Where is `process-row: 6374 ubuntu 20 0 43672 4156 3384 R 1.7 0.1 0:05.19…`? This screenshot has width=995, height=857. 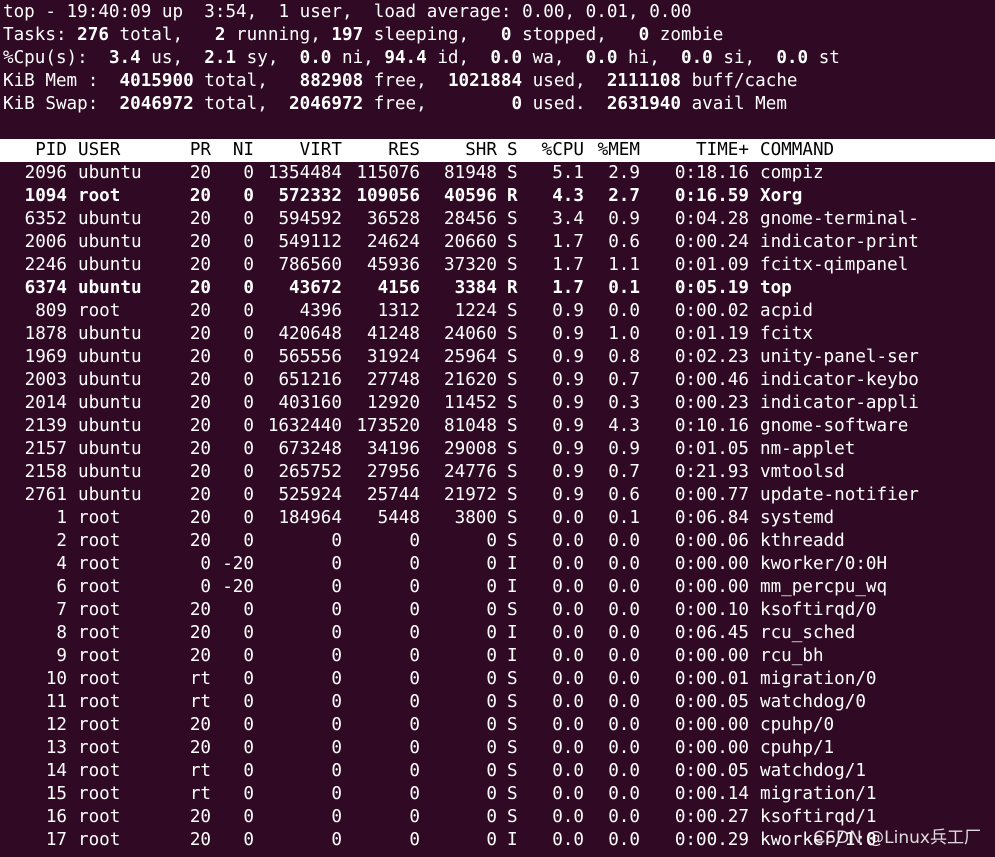 process-row: 6374 ubuntu 20 0 43672 4156 3384 R 1.7 0.1 0:05.19… is located at coordinates (497, 288).